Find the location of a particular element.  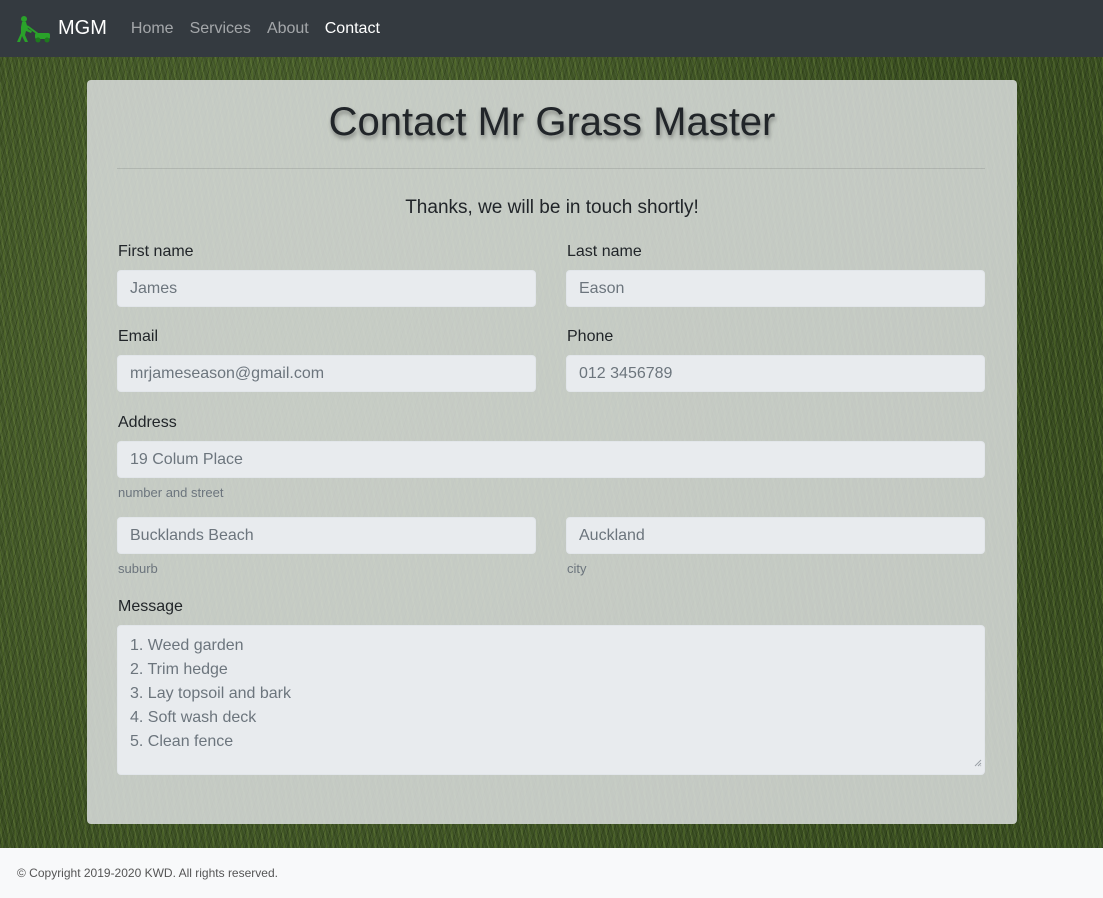

last-name-label: Last name is located at coordinates (604, 251).